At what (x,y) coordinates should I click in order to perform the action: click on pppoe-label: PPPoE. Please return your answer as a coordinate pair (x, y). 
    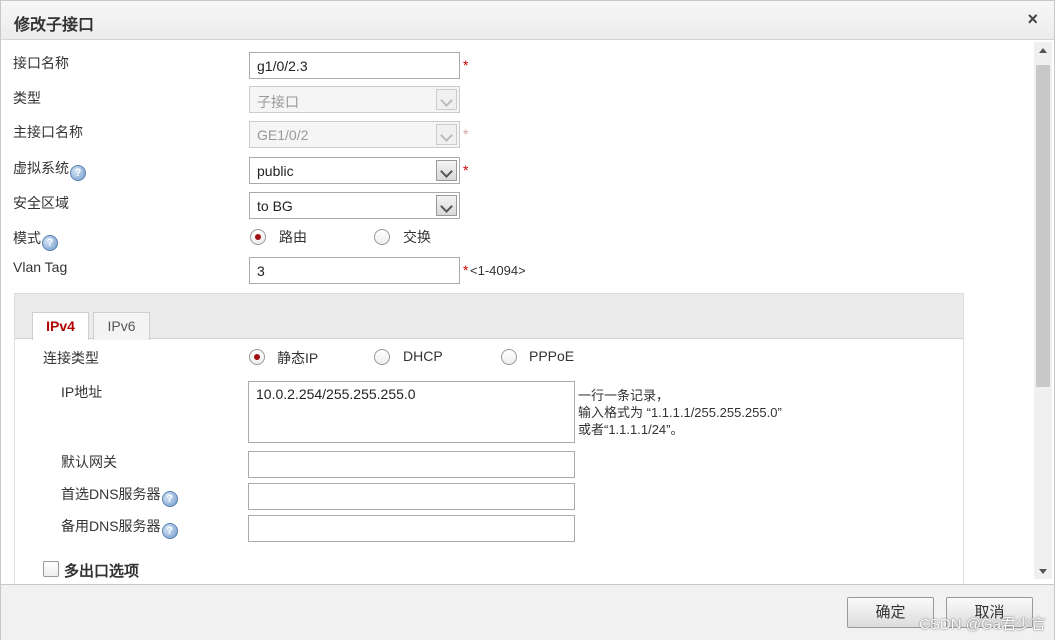
    Looking at the image, I should click on (552, 356).